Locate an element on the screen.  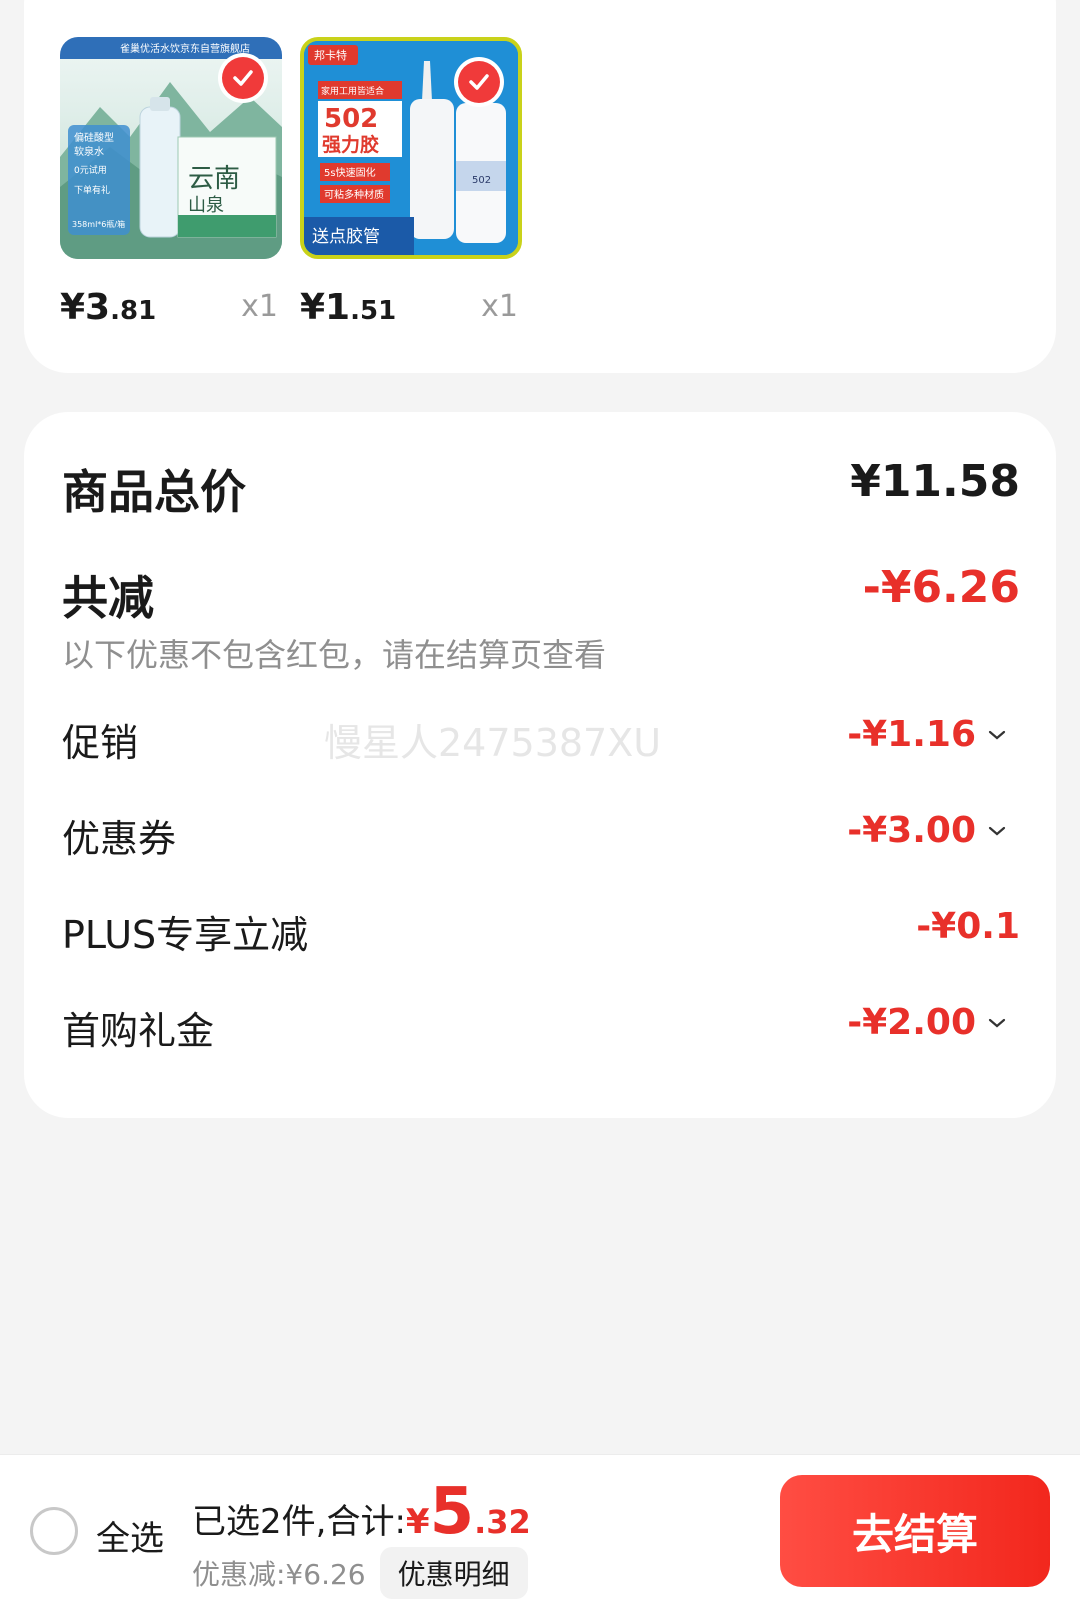
coupon-label: 优惠券 is located at coordinates (119, 839).